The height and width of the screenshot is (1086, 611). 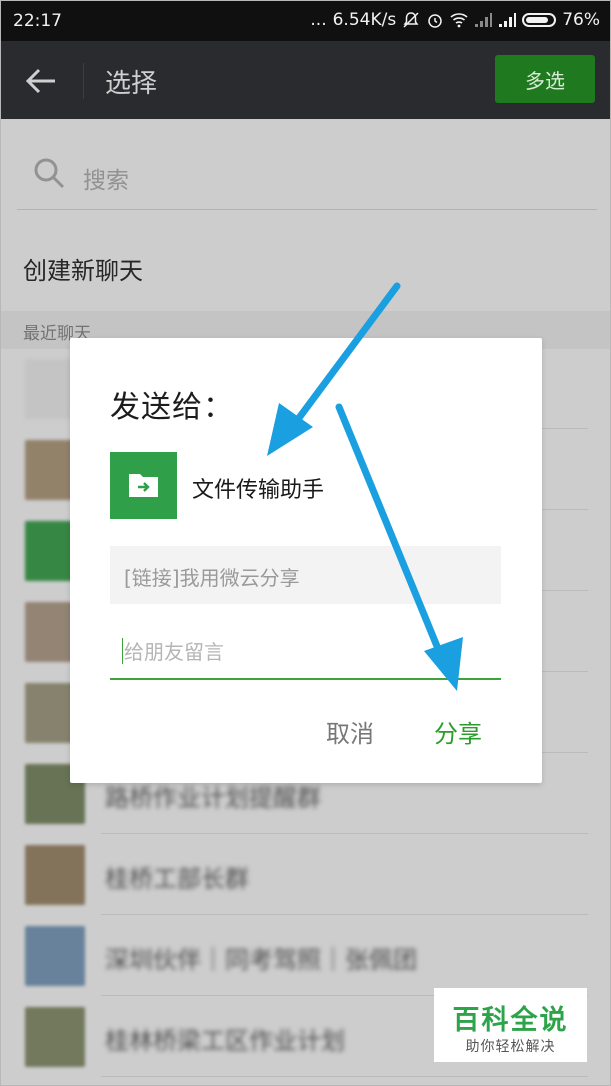 I want to click on watermark-subtitle: 助你轻松解决, so click(x=510, y=1047).